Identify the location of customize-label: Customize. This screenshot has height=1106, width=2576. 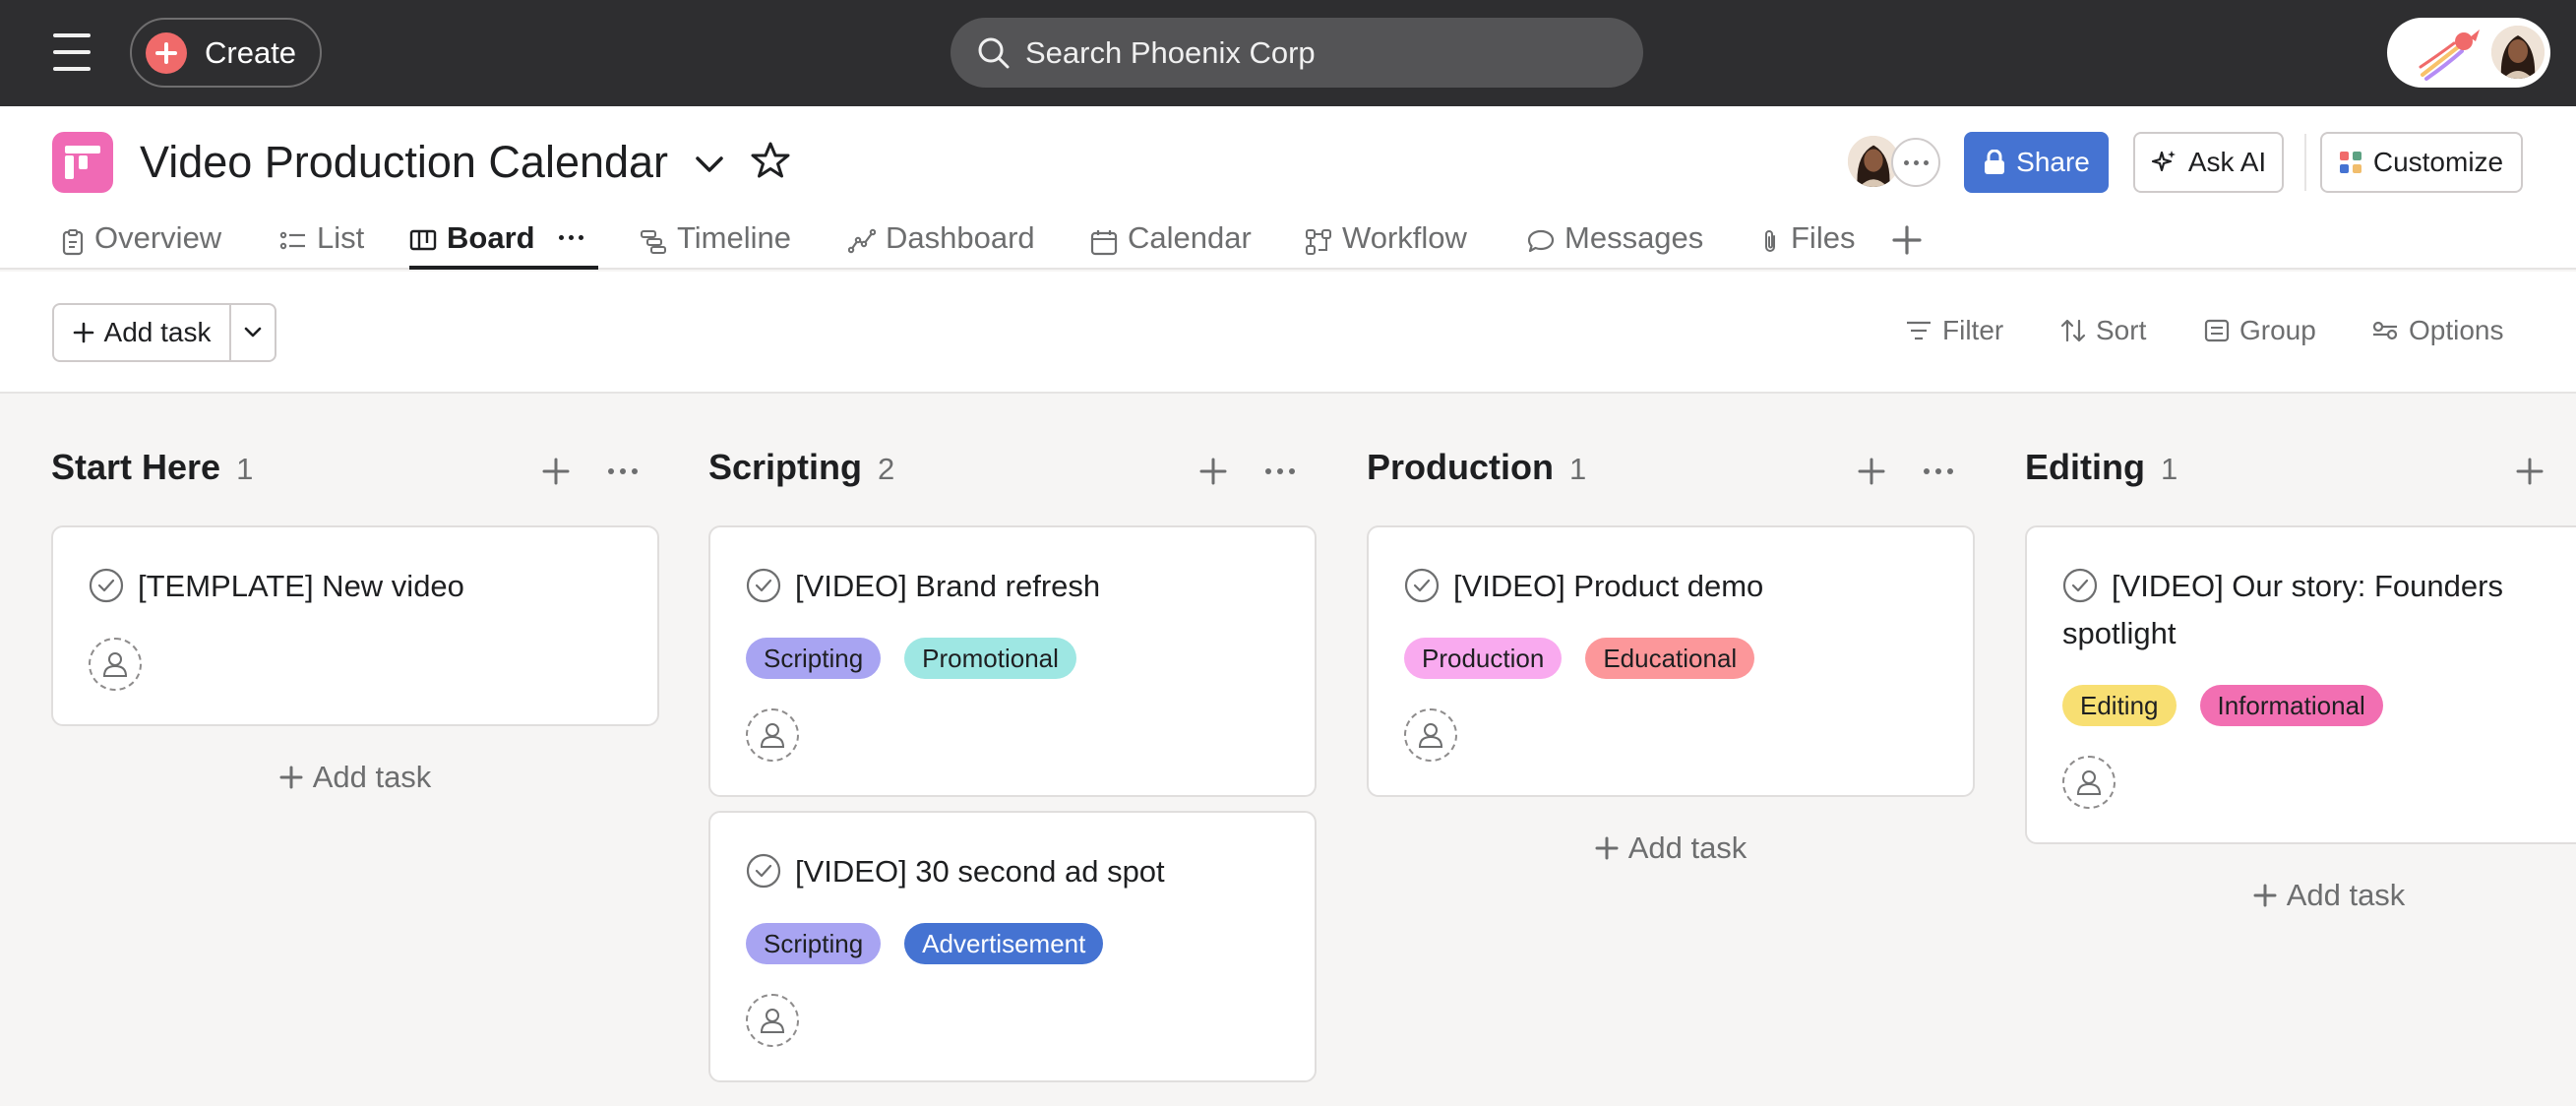
(2438, 162).